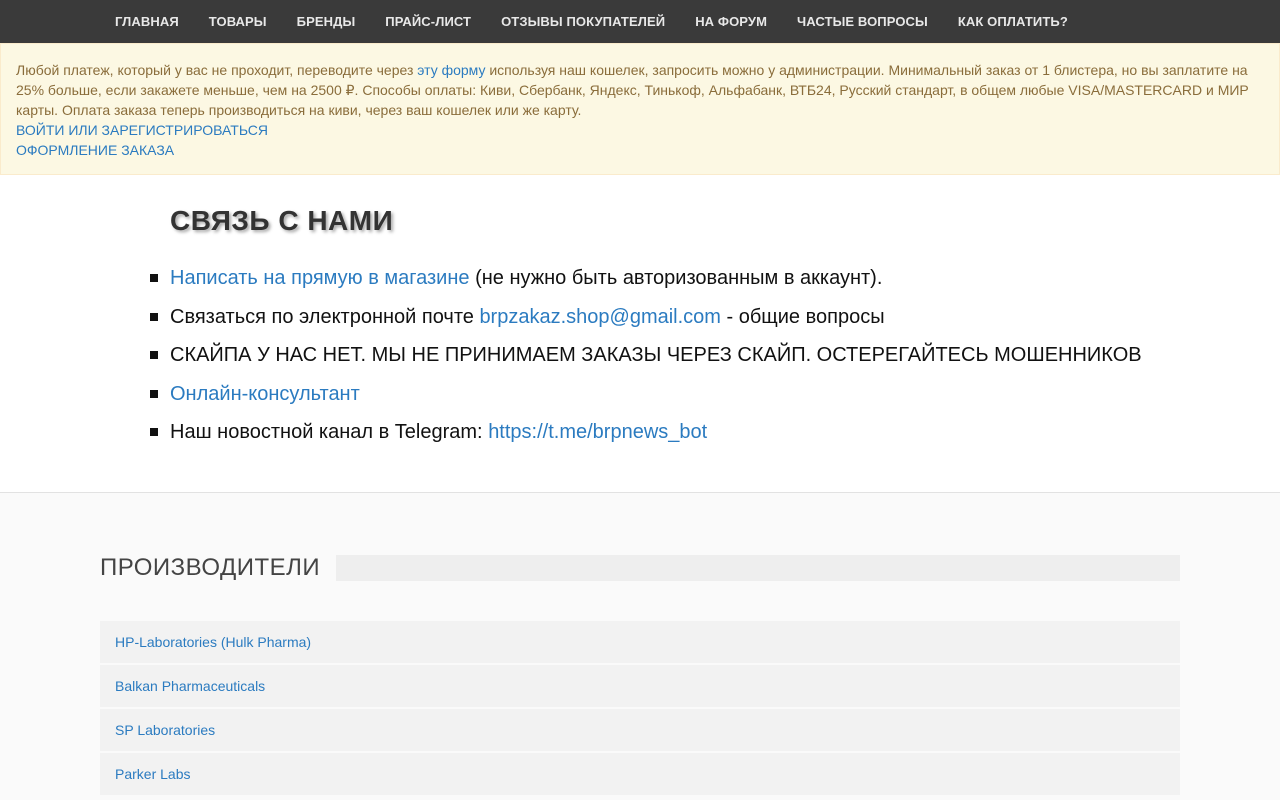  I want to click on contact-title: СВЯЗЬ С НАМИ, so click(282, 220).